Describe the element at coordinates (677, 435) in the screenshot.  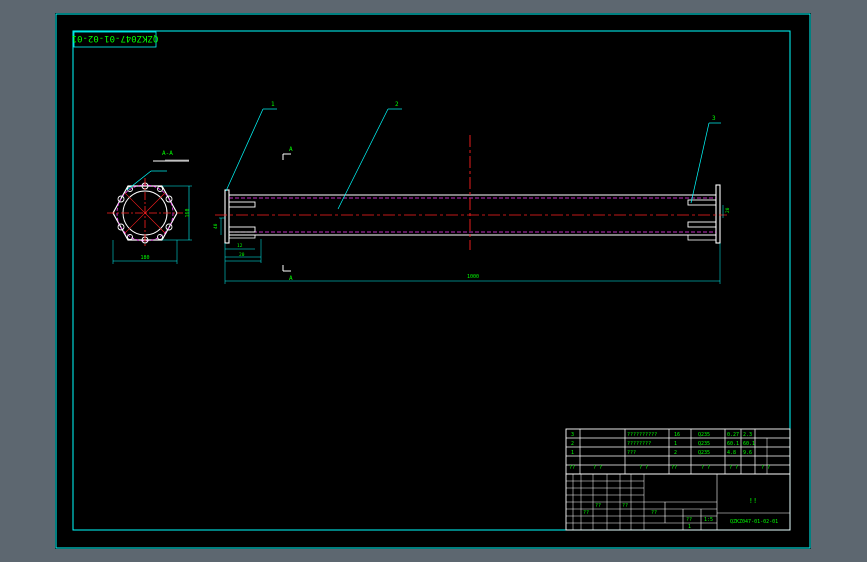
I see `bom-row-1-qty: 16` at that location.